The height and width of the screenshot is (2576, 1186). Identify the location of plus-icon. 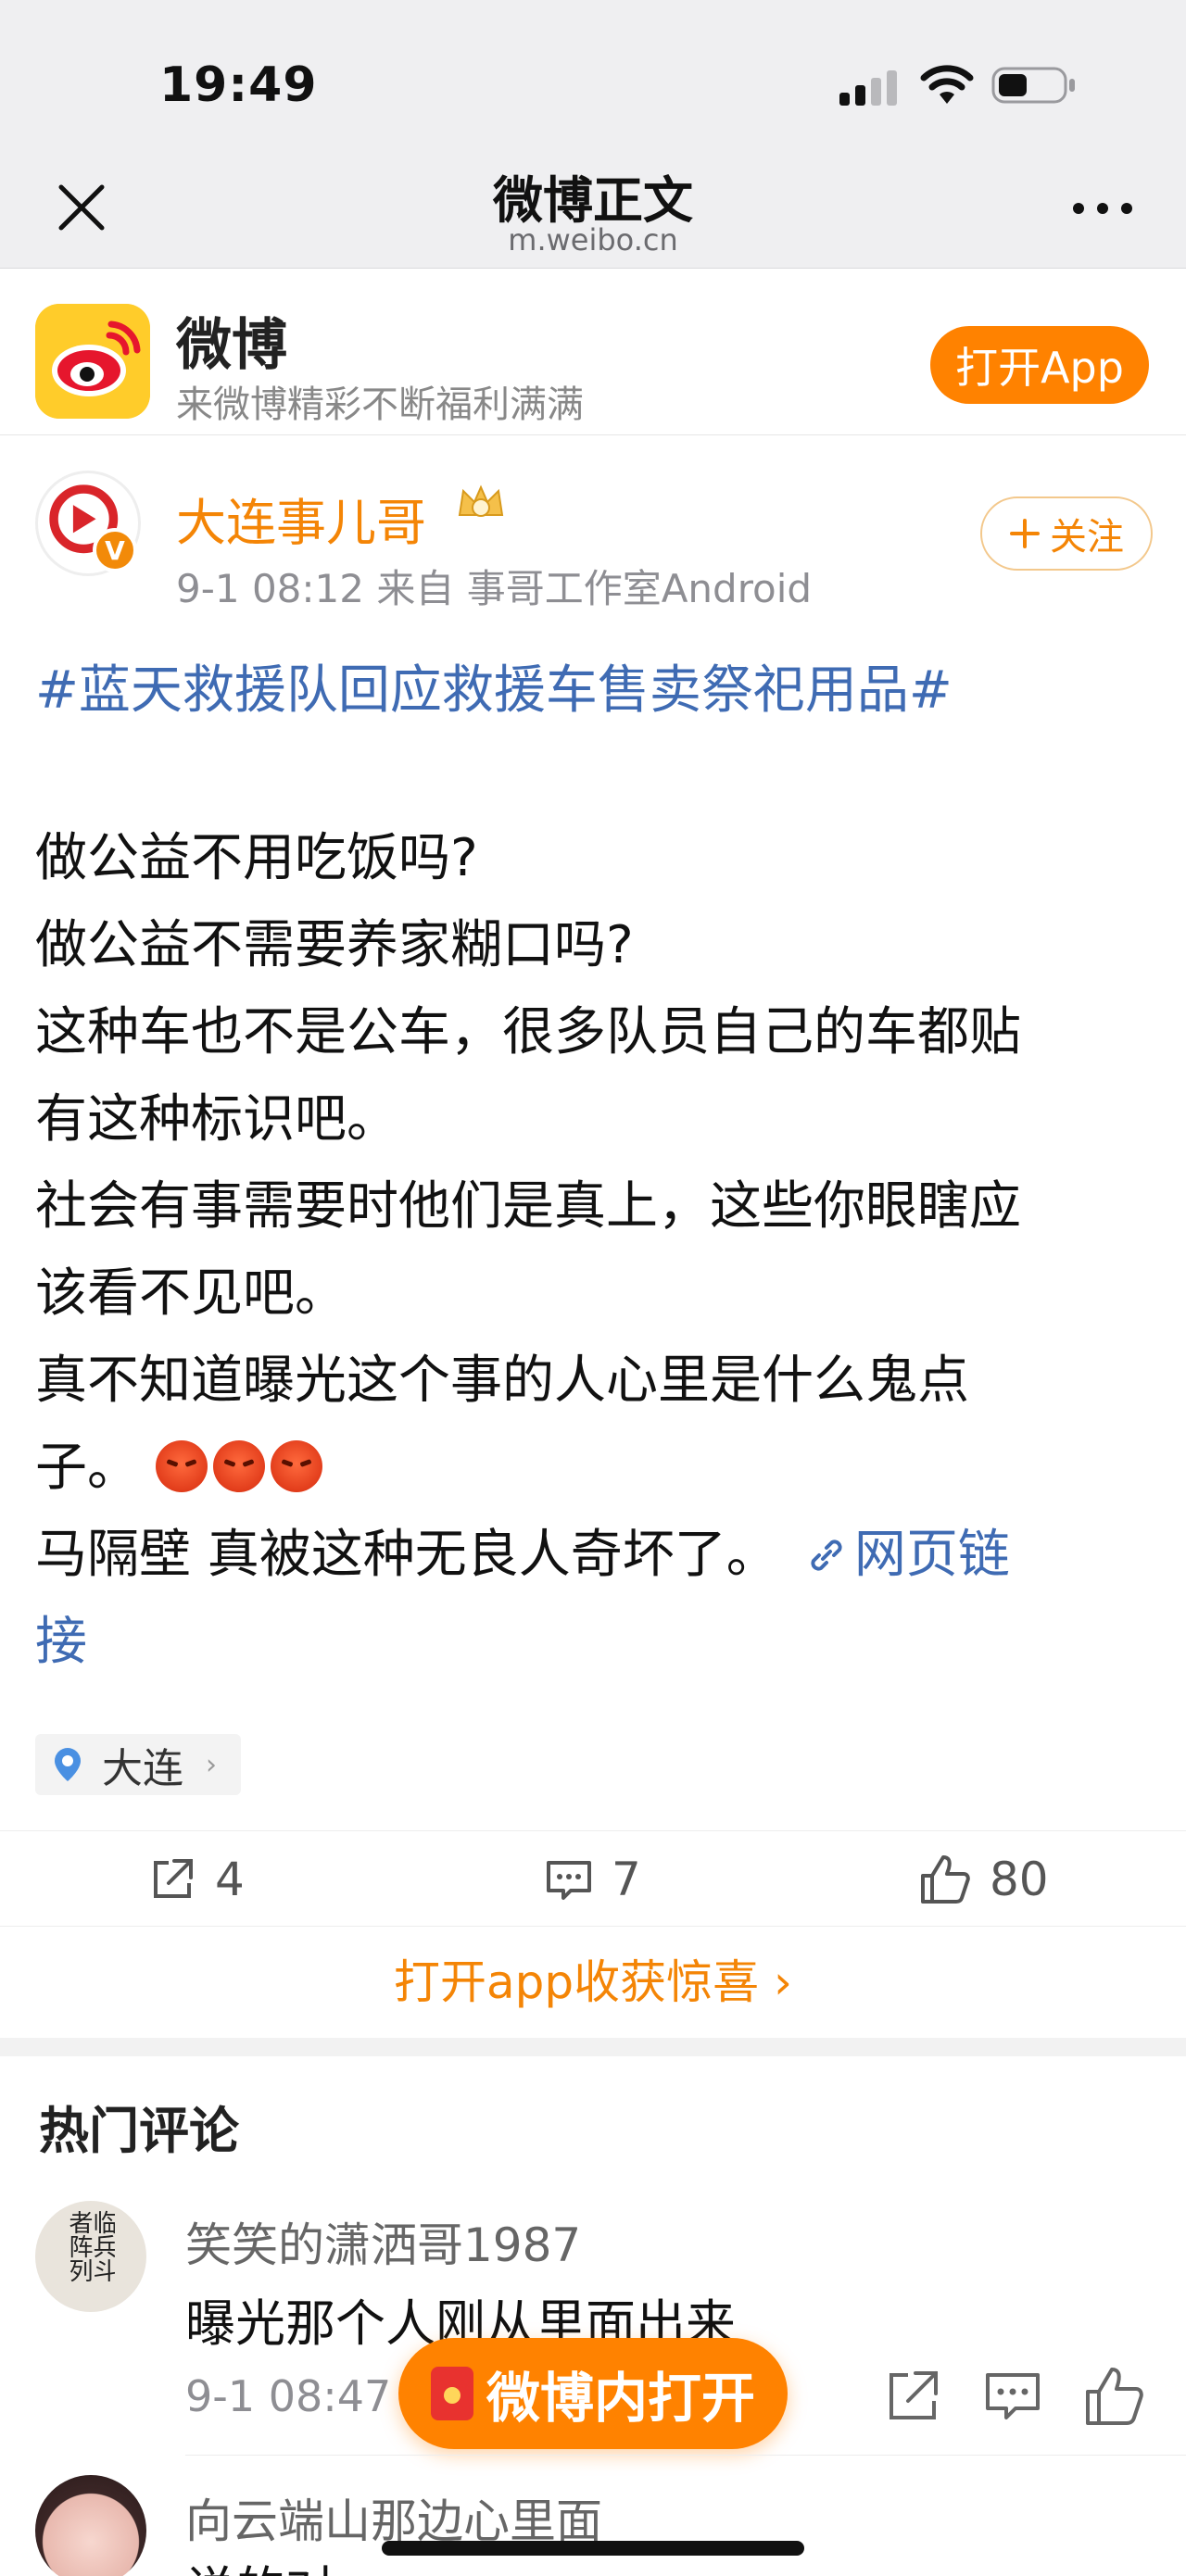
(1025, 533).